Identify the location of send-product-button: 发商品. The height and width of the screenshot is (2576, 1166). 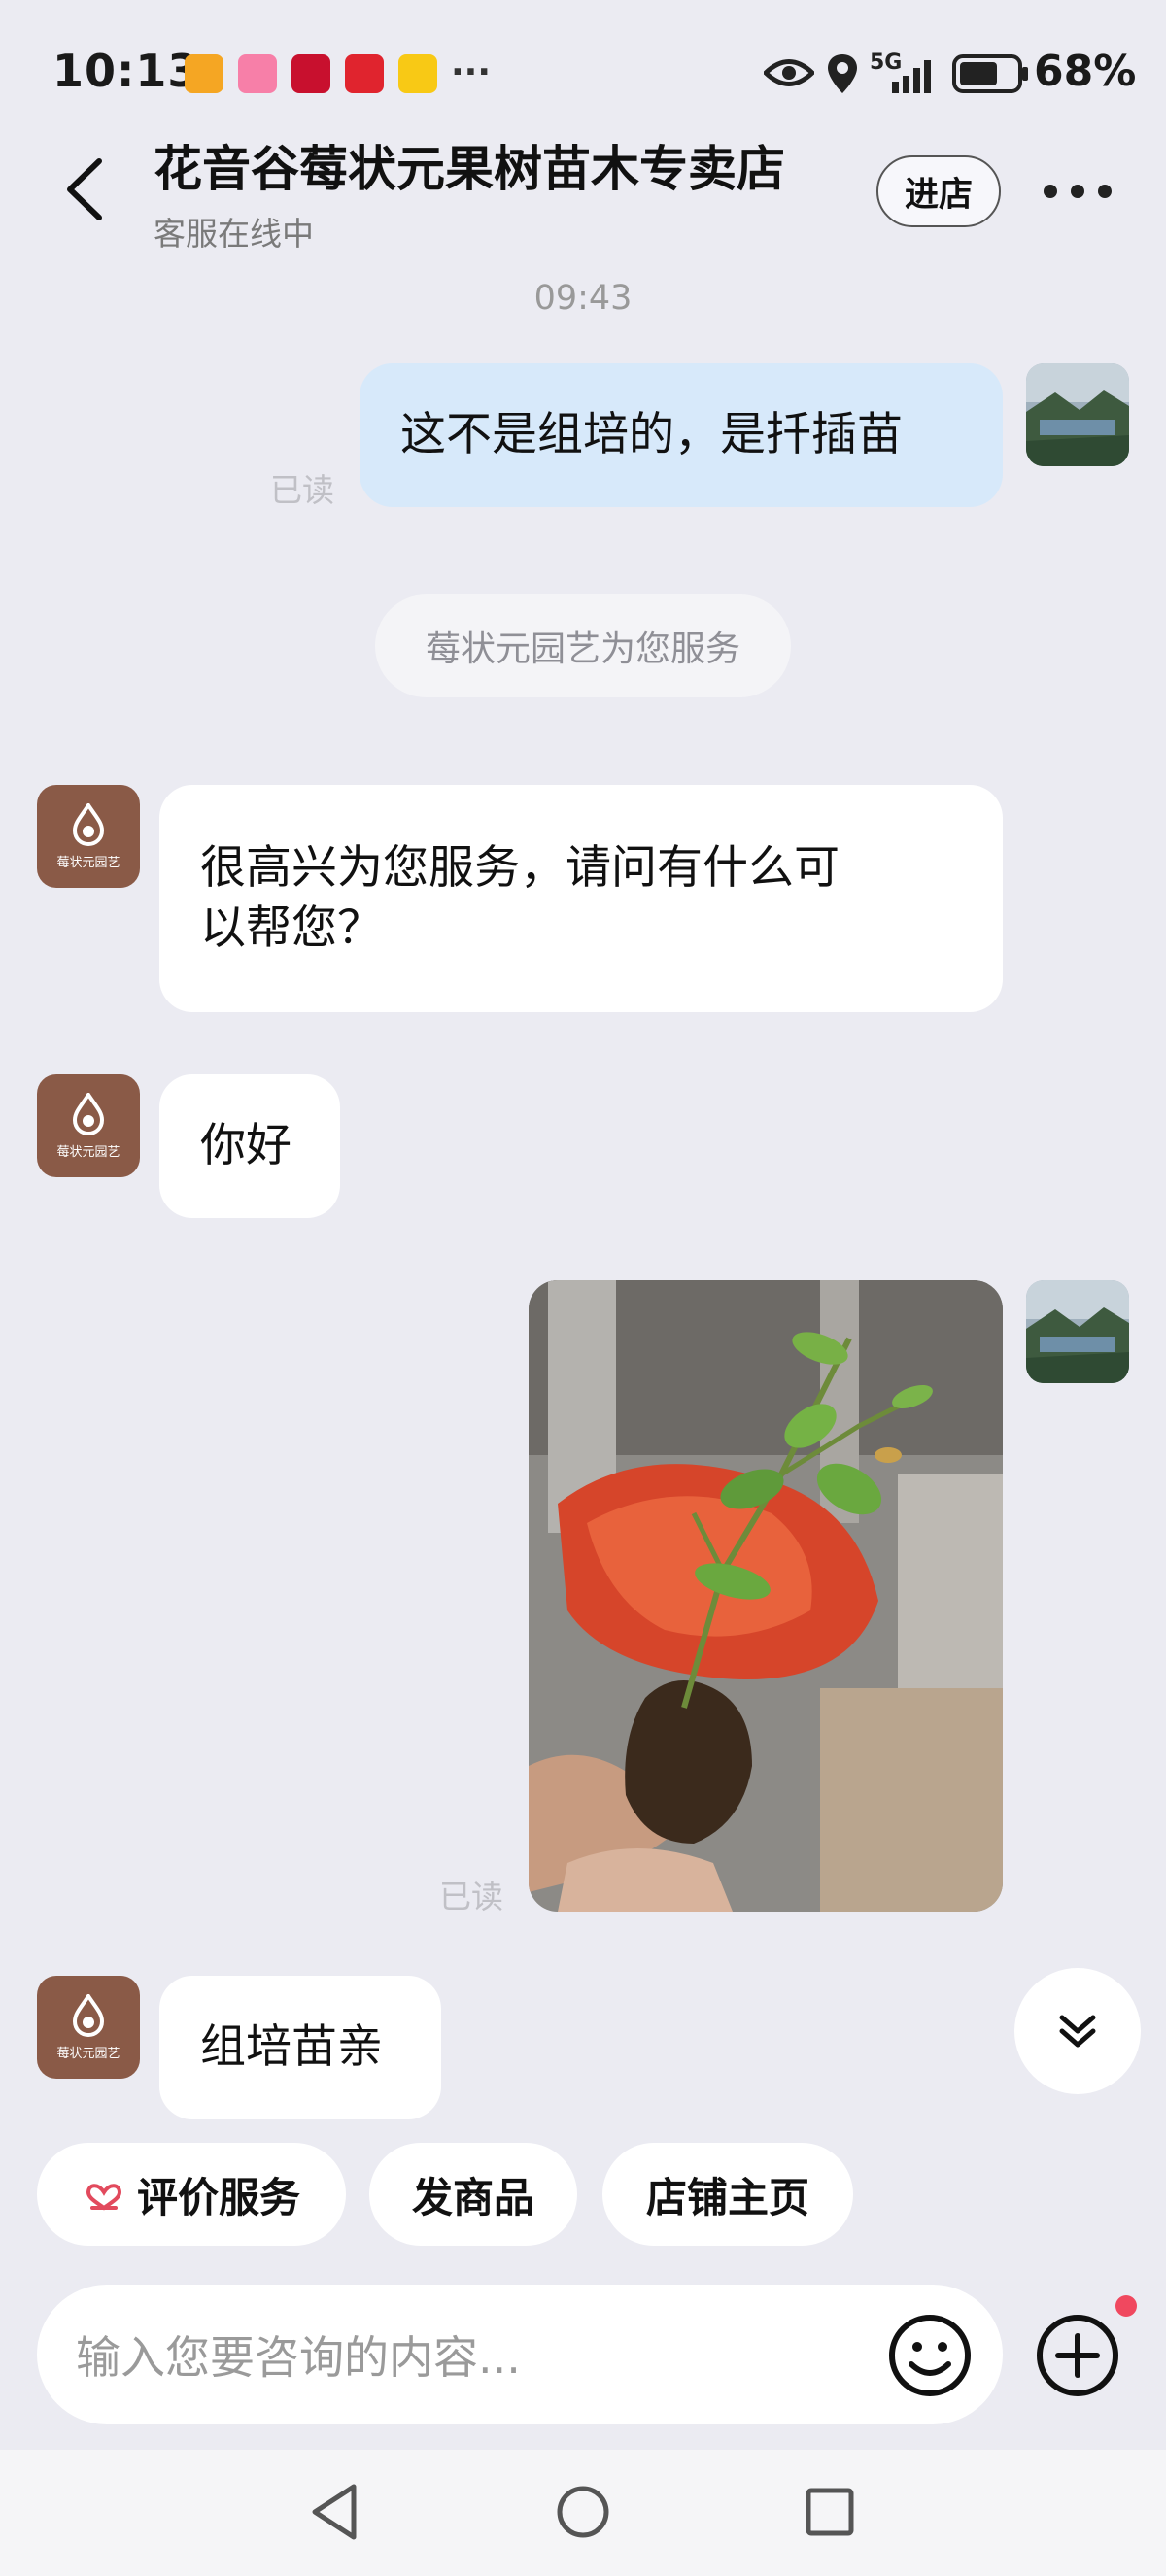
(473, 2194).